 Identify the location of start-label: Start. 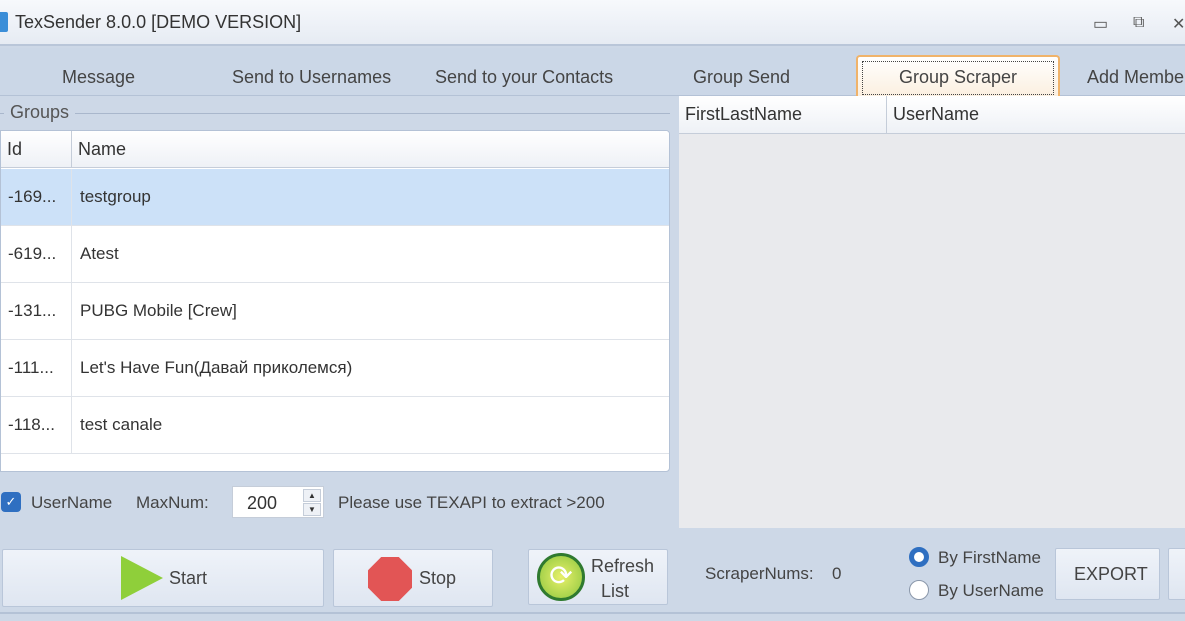
(188, 578).